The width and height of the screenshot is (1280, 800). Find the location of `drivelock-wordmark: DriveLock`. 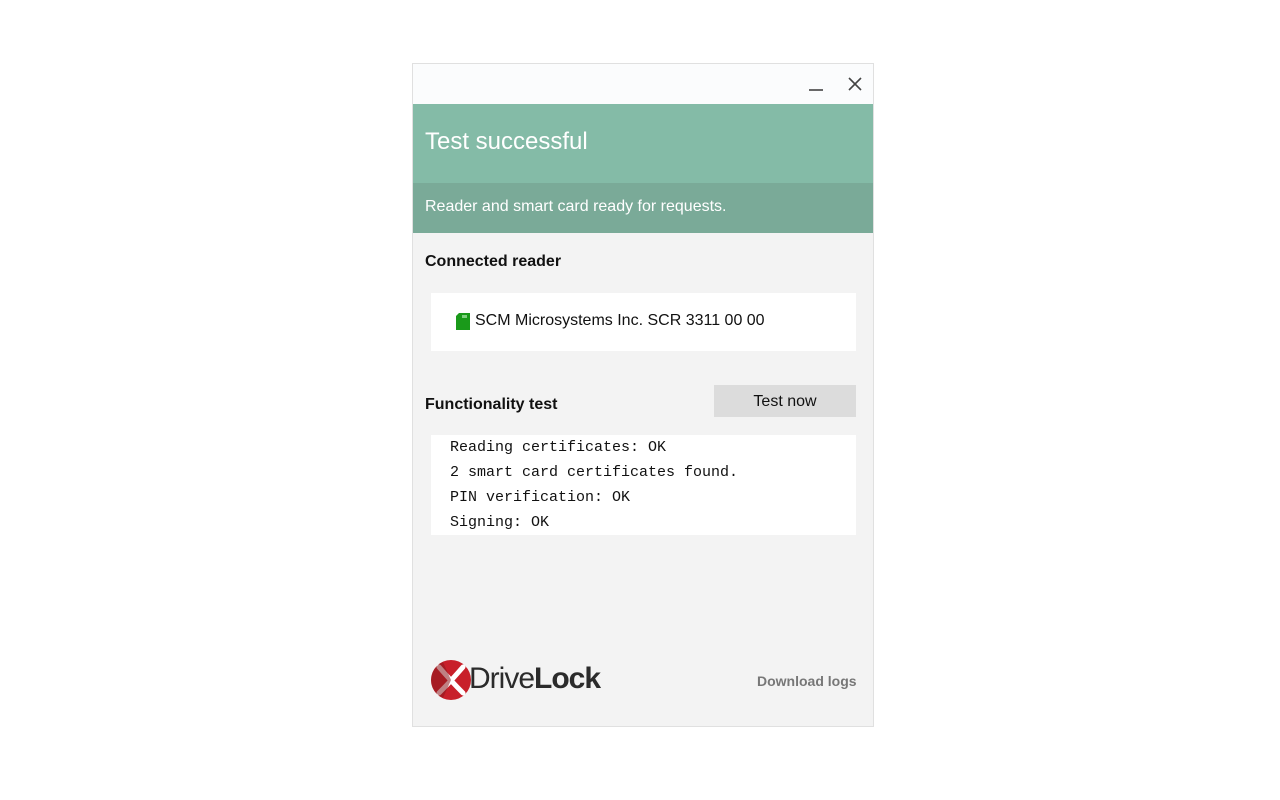

drivelock-wordmark: DriveLock is located at coordinates (535, 679).